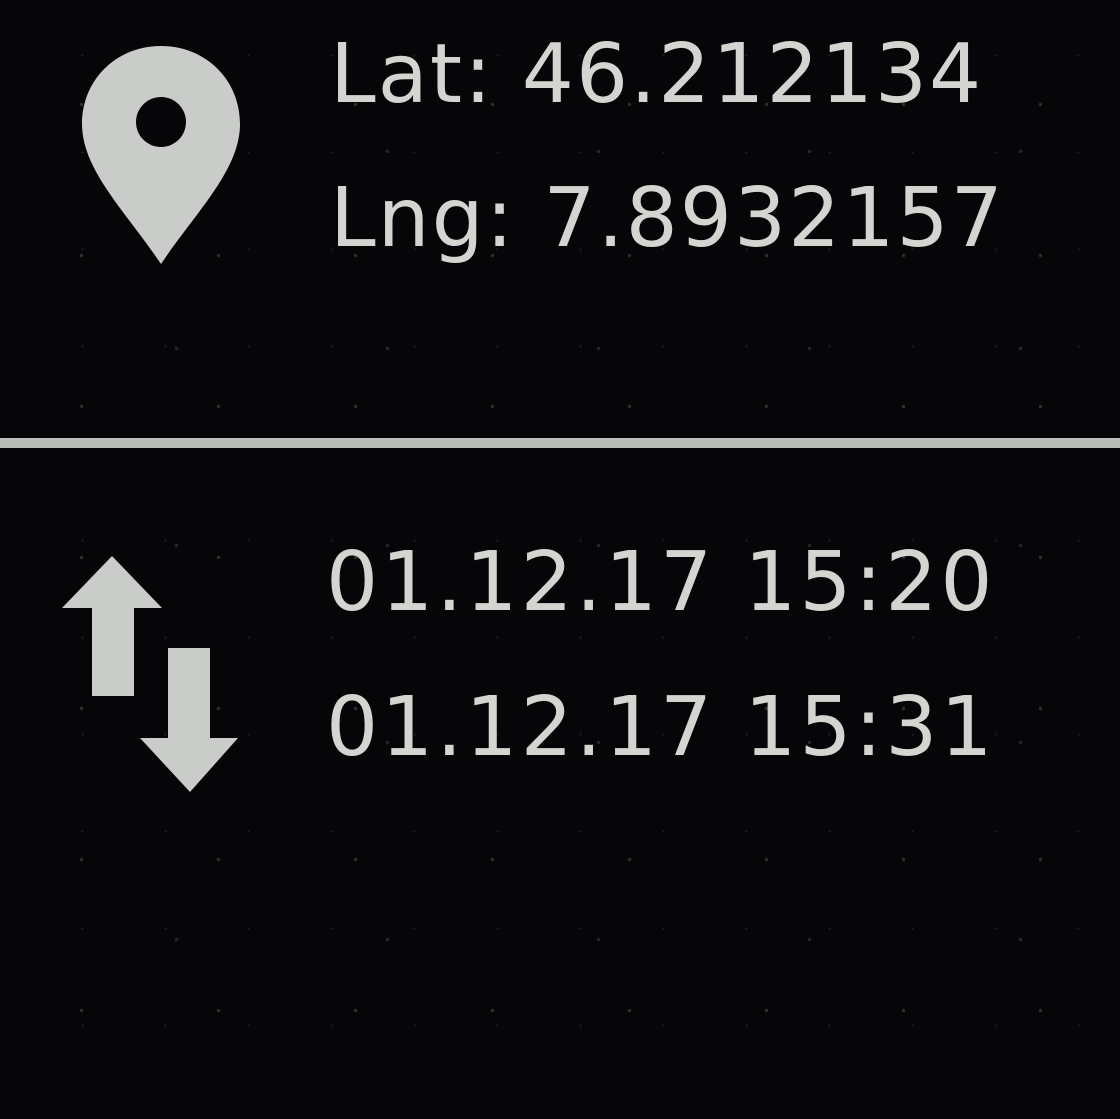  Describe the element at coordinates (657, 74) in the screenshot. I see `latitude-readout: Lat: 46.212134` at that location.